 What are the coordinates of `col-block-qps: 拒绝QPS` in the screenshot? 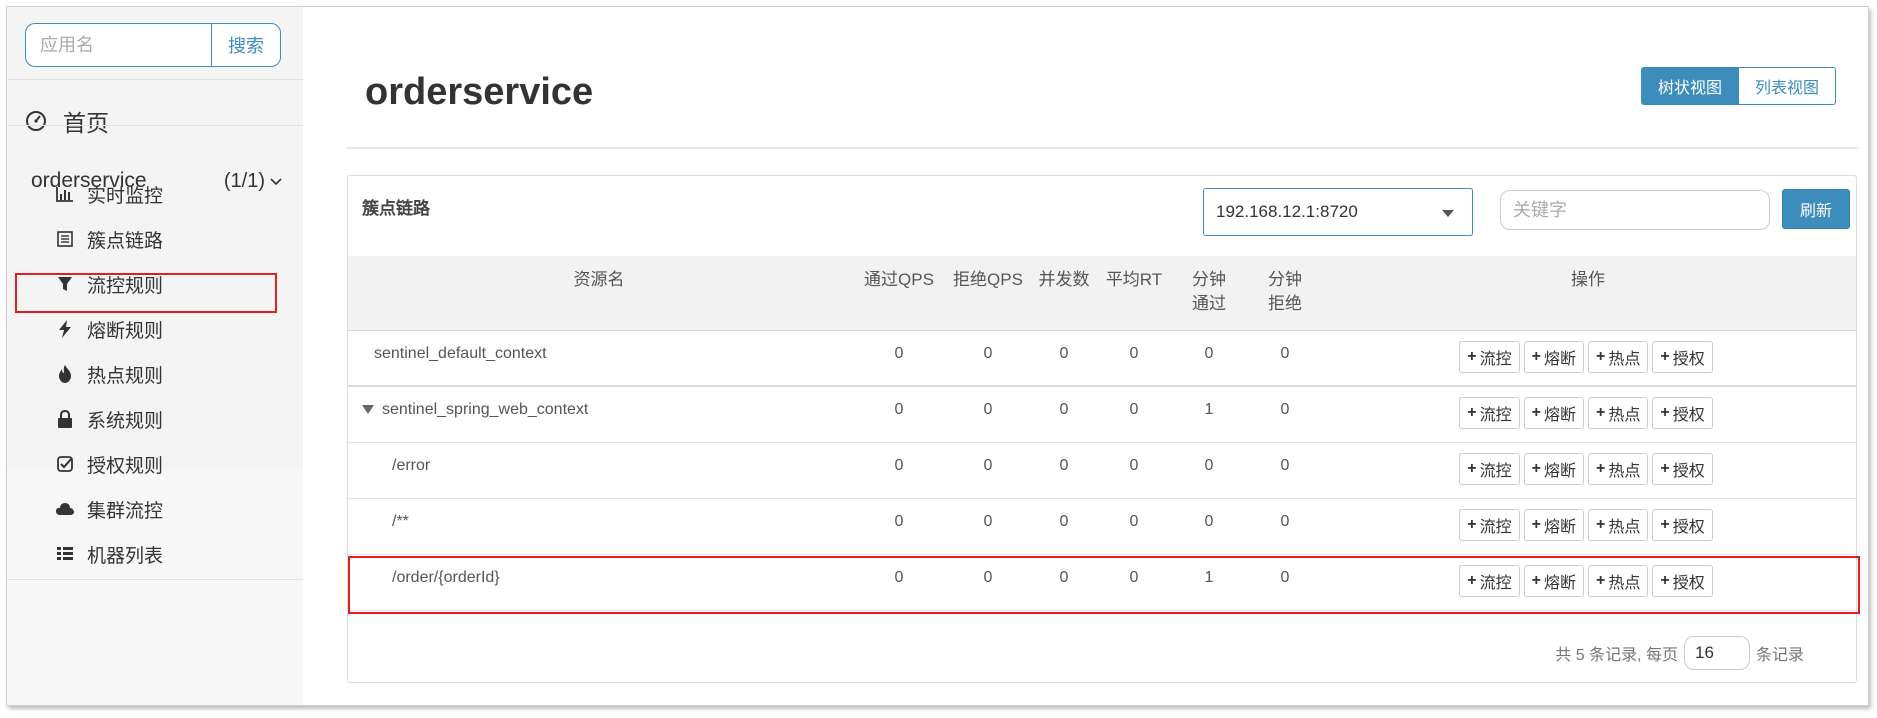 It's located at (988, 293).